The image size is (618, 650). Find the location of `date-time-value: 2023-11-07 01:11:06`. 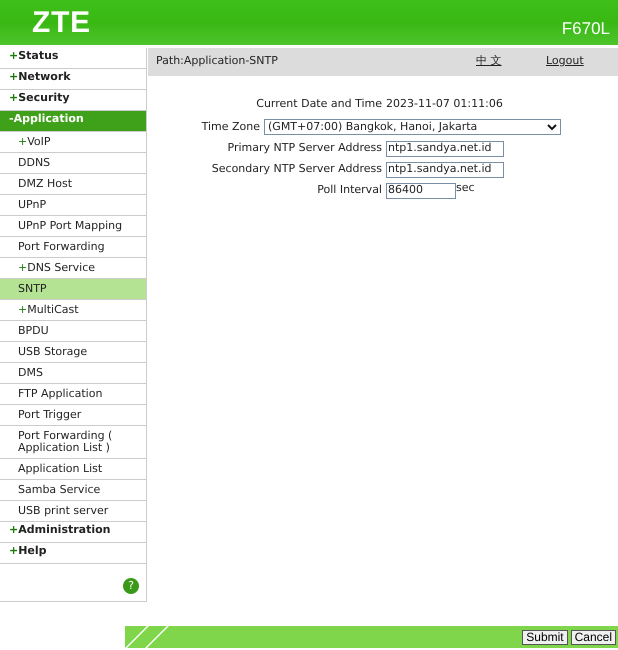

date-time-value: 2023-11-07 01:11:06 is located at coordinates (444, 104).